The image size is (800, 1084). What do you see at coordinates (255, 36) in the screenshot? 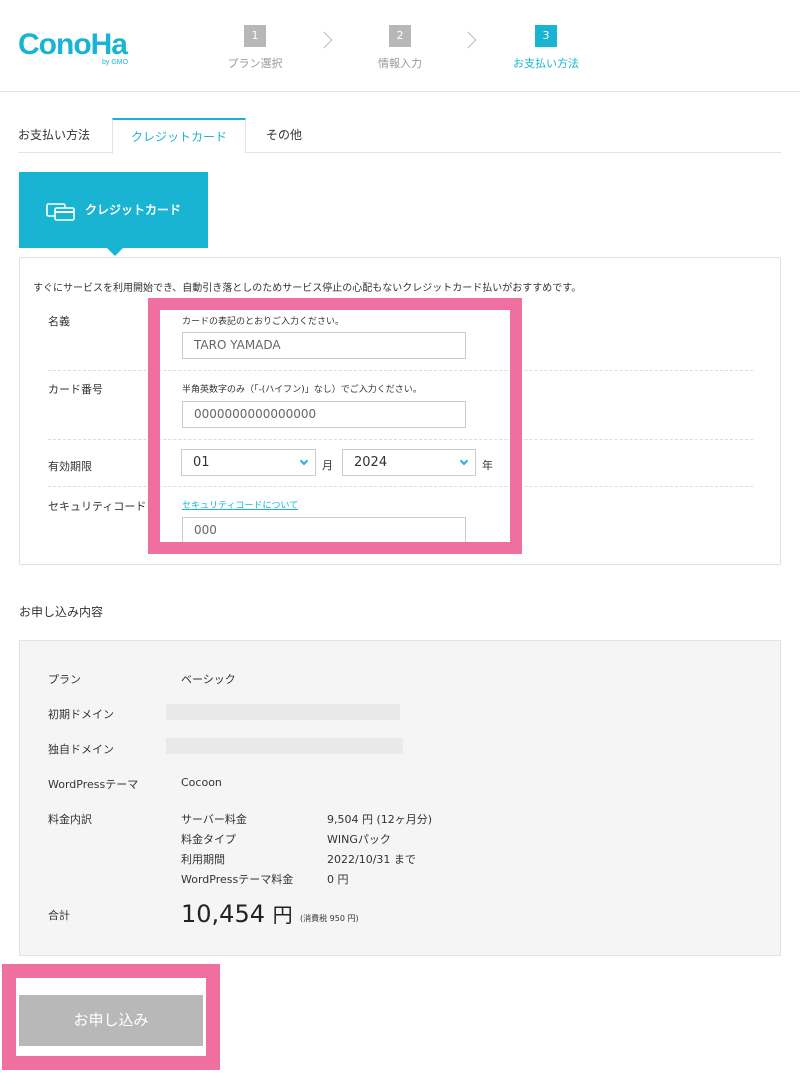
I see `step-number: 1` at bounding box center [255, 36].